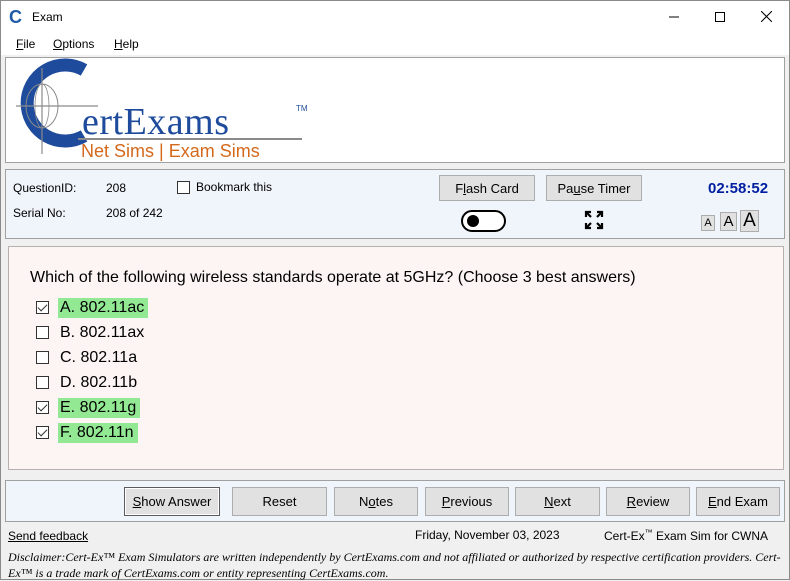 The image size is (790, 581). I want to click on logo-underline, so click(190, 139).